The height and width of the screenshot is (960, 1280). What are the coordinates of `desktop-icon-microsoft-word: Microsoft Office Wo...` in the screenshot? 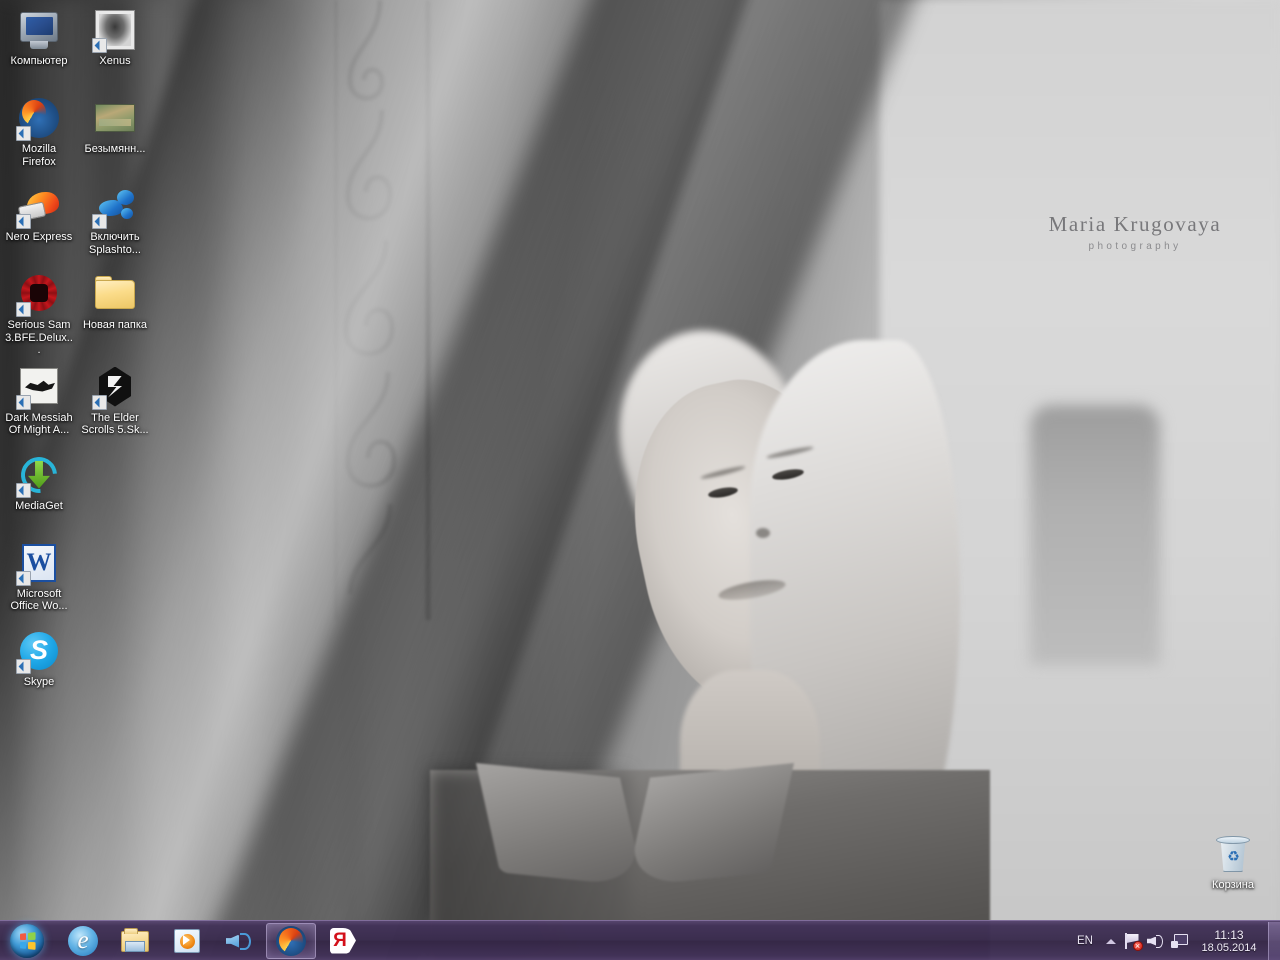 It's located at (39, 580).